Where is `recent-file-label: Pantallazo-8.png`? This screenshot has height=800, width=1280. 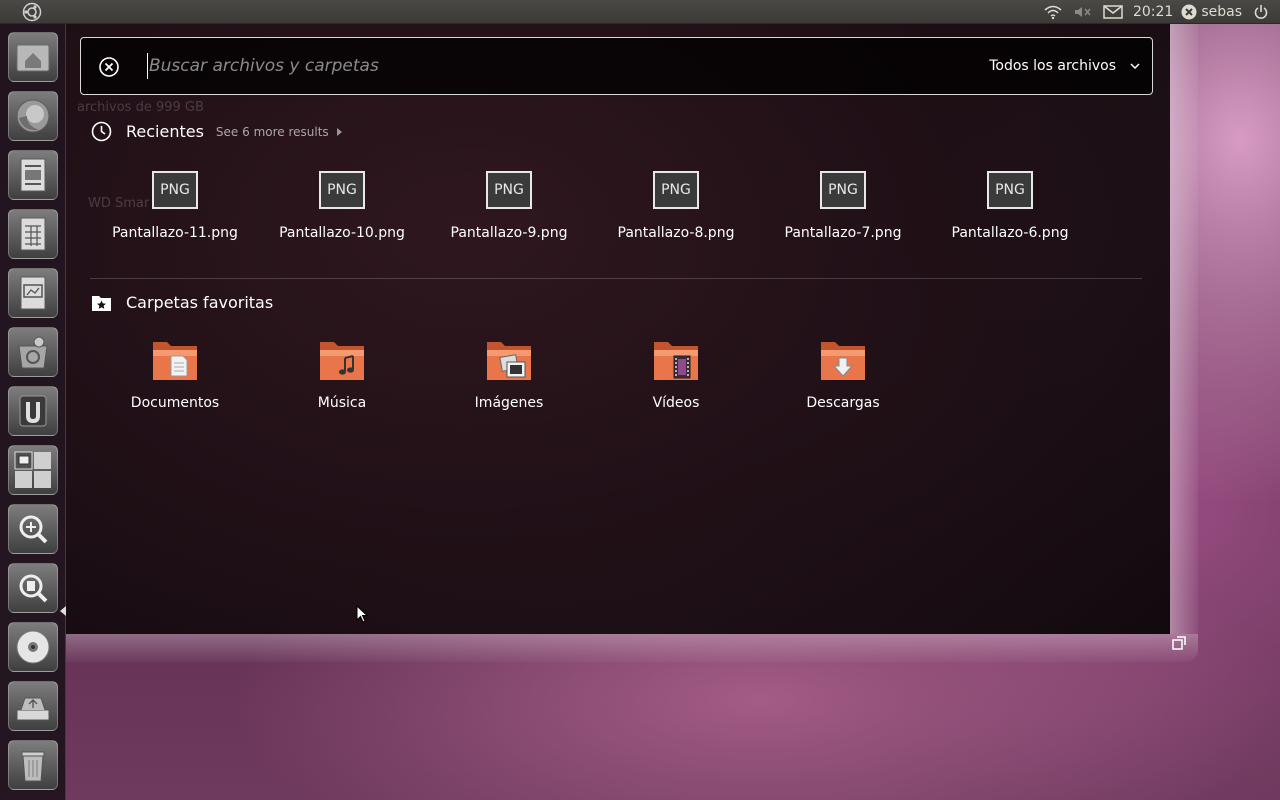
recent-file-label: Pantallazo-8.png is located at coordinates (676, 233).